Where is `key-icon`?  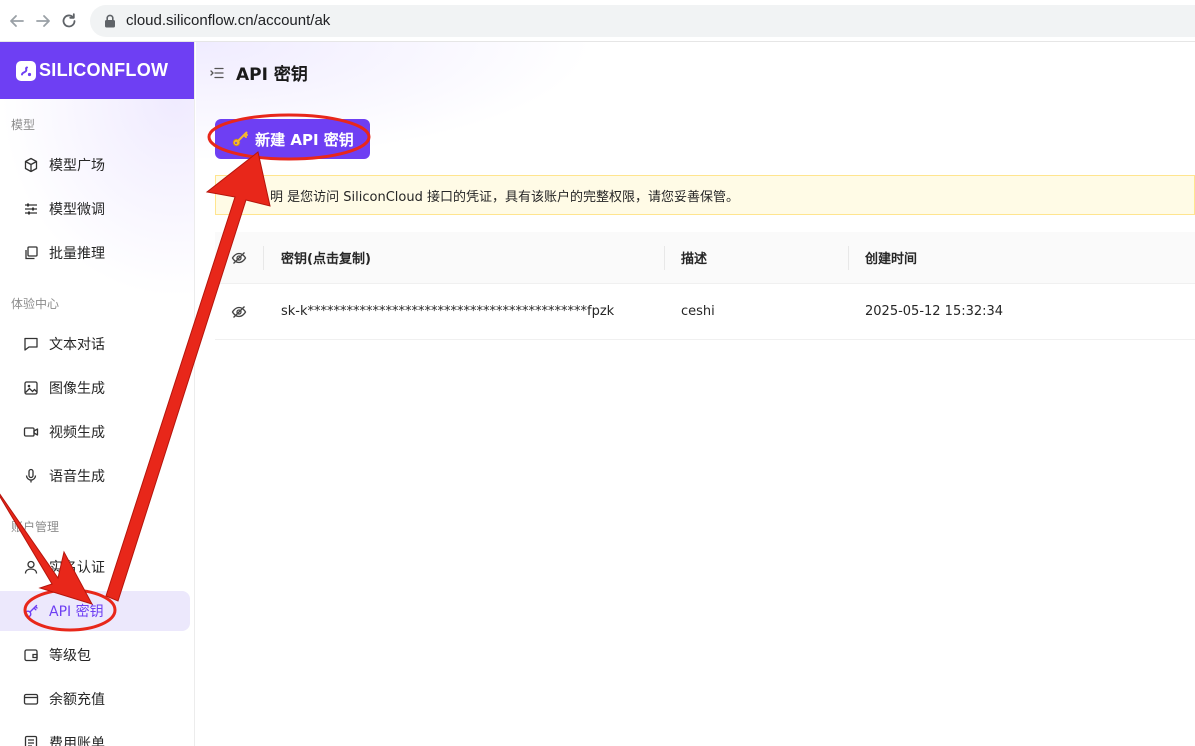
key-icon is located at coordinates (31, 611).